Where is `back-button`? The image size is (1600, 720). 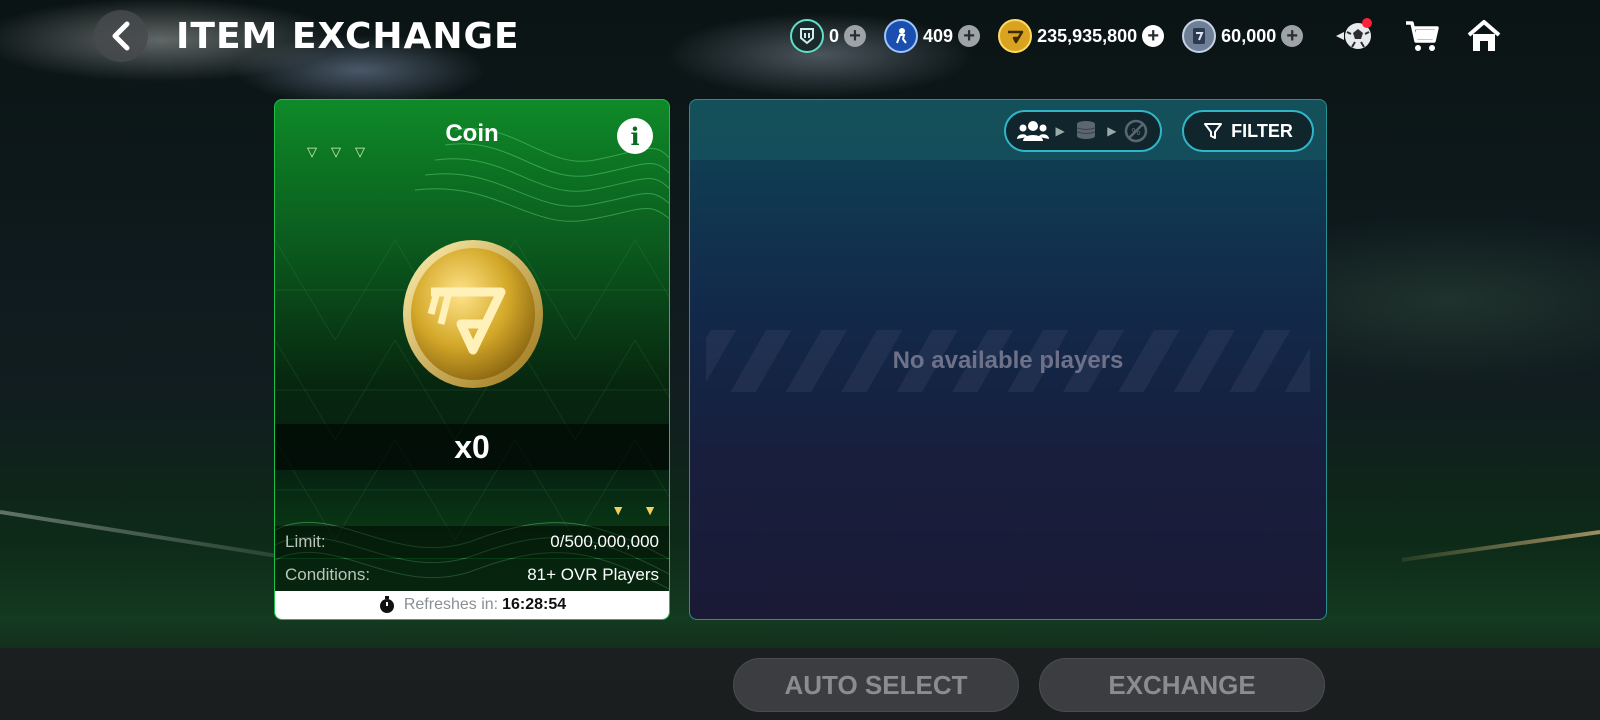
back-button is located at coordinates (121, 36).